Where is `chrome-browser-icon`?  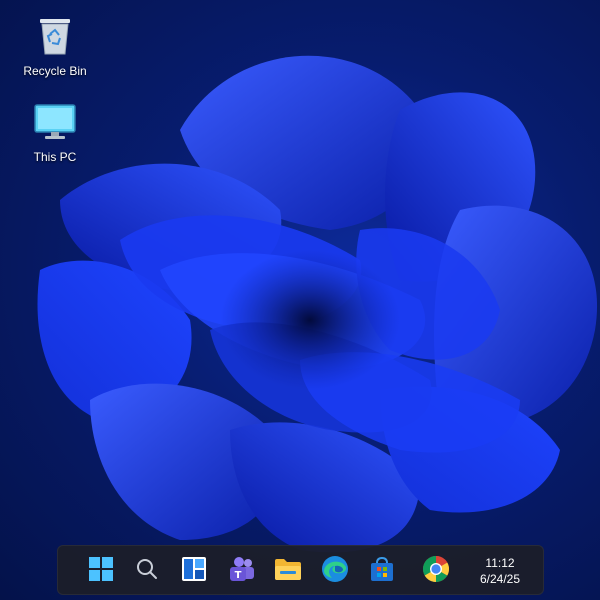
chrome-browser-icon is located at coordinates (436, 571).